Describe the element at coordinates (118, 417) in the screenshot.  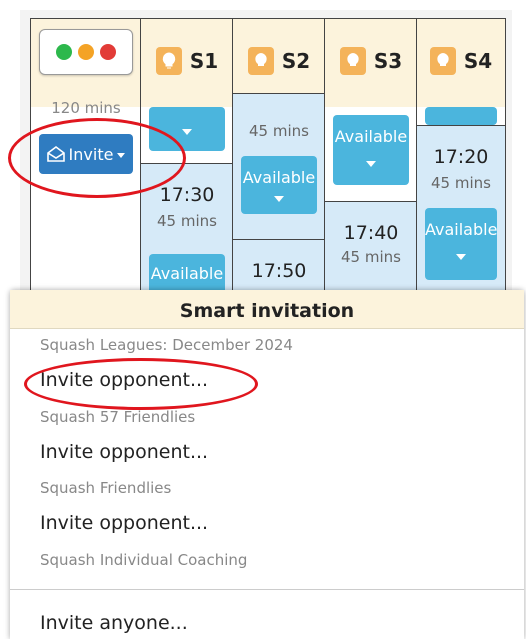
I see `section-label: Squash 57 Friendlies` at that location.